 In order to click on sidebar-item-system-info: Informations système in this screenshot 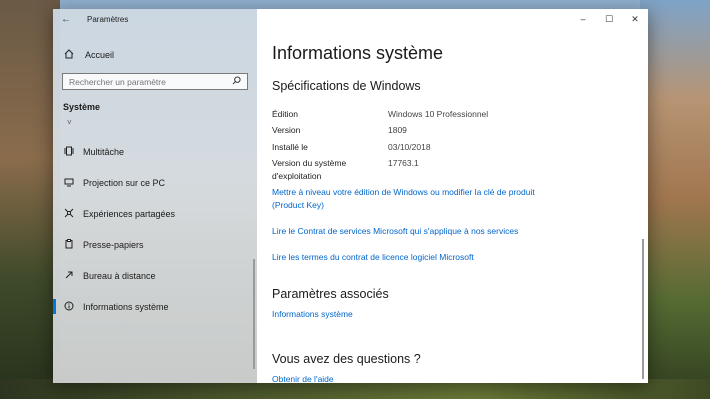, I will do `click(155, 306)`.